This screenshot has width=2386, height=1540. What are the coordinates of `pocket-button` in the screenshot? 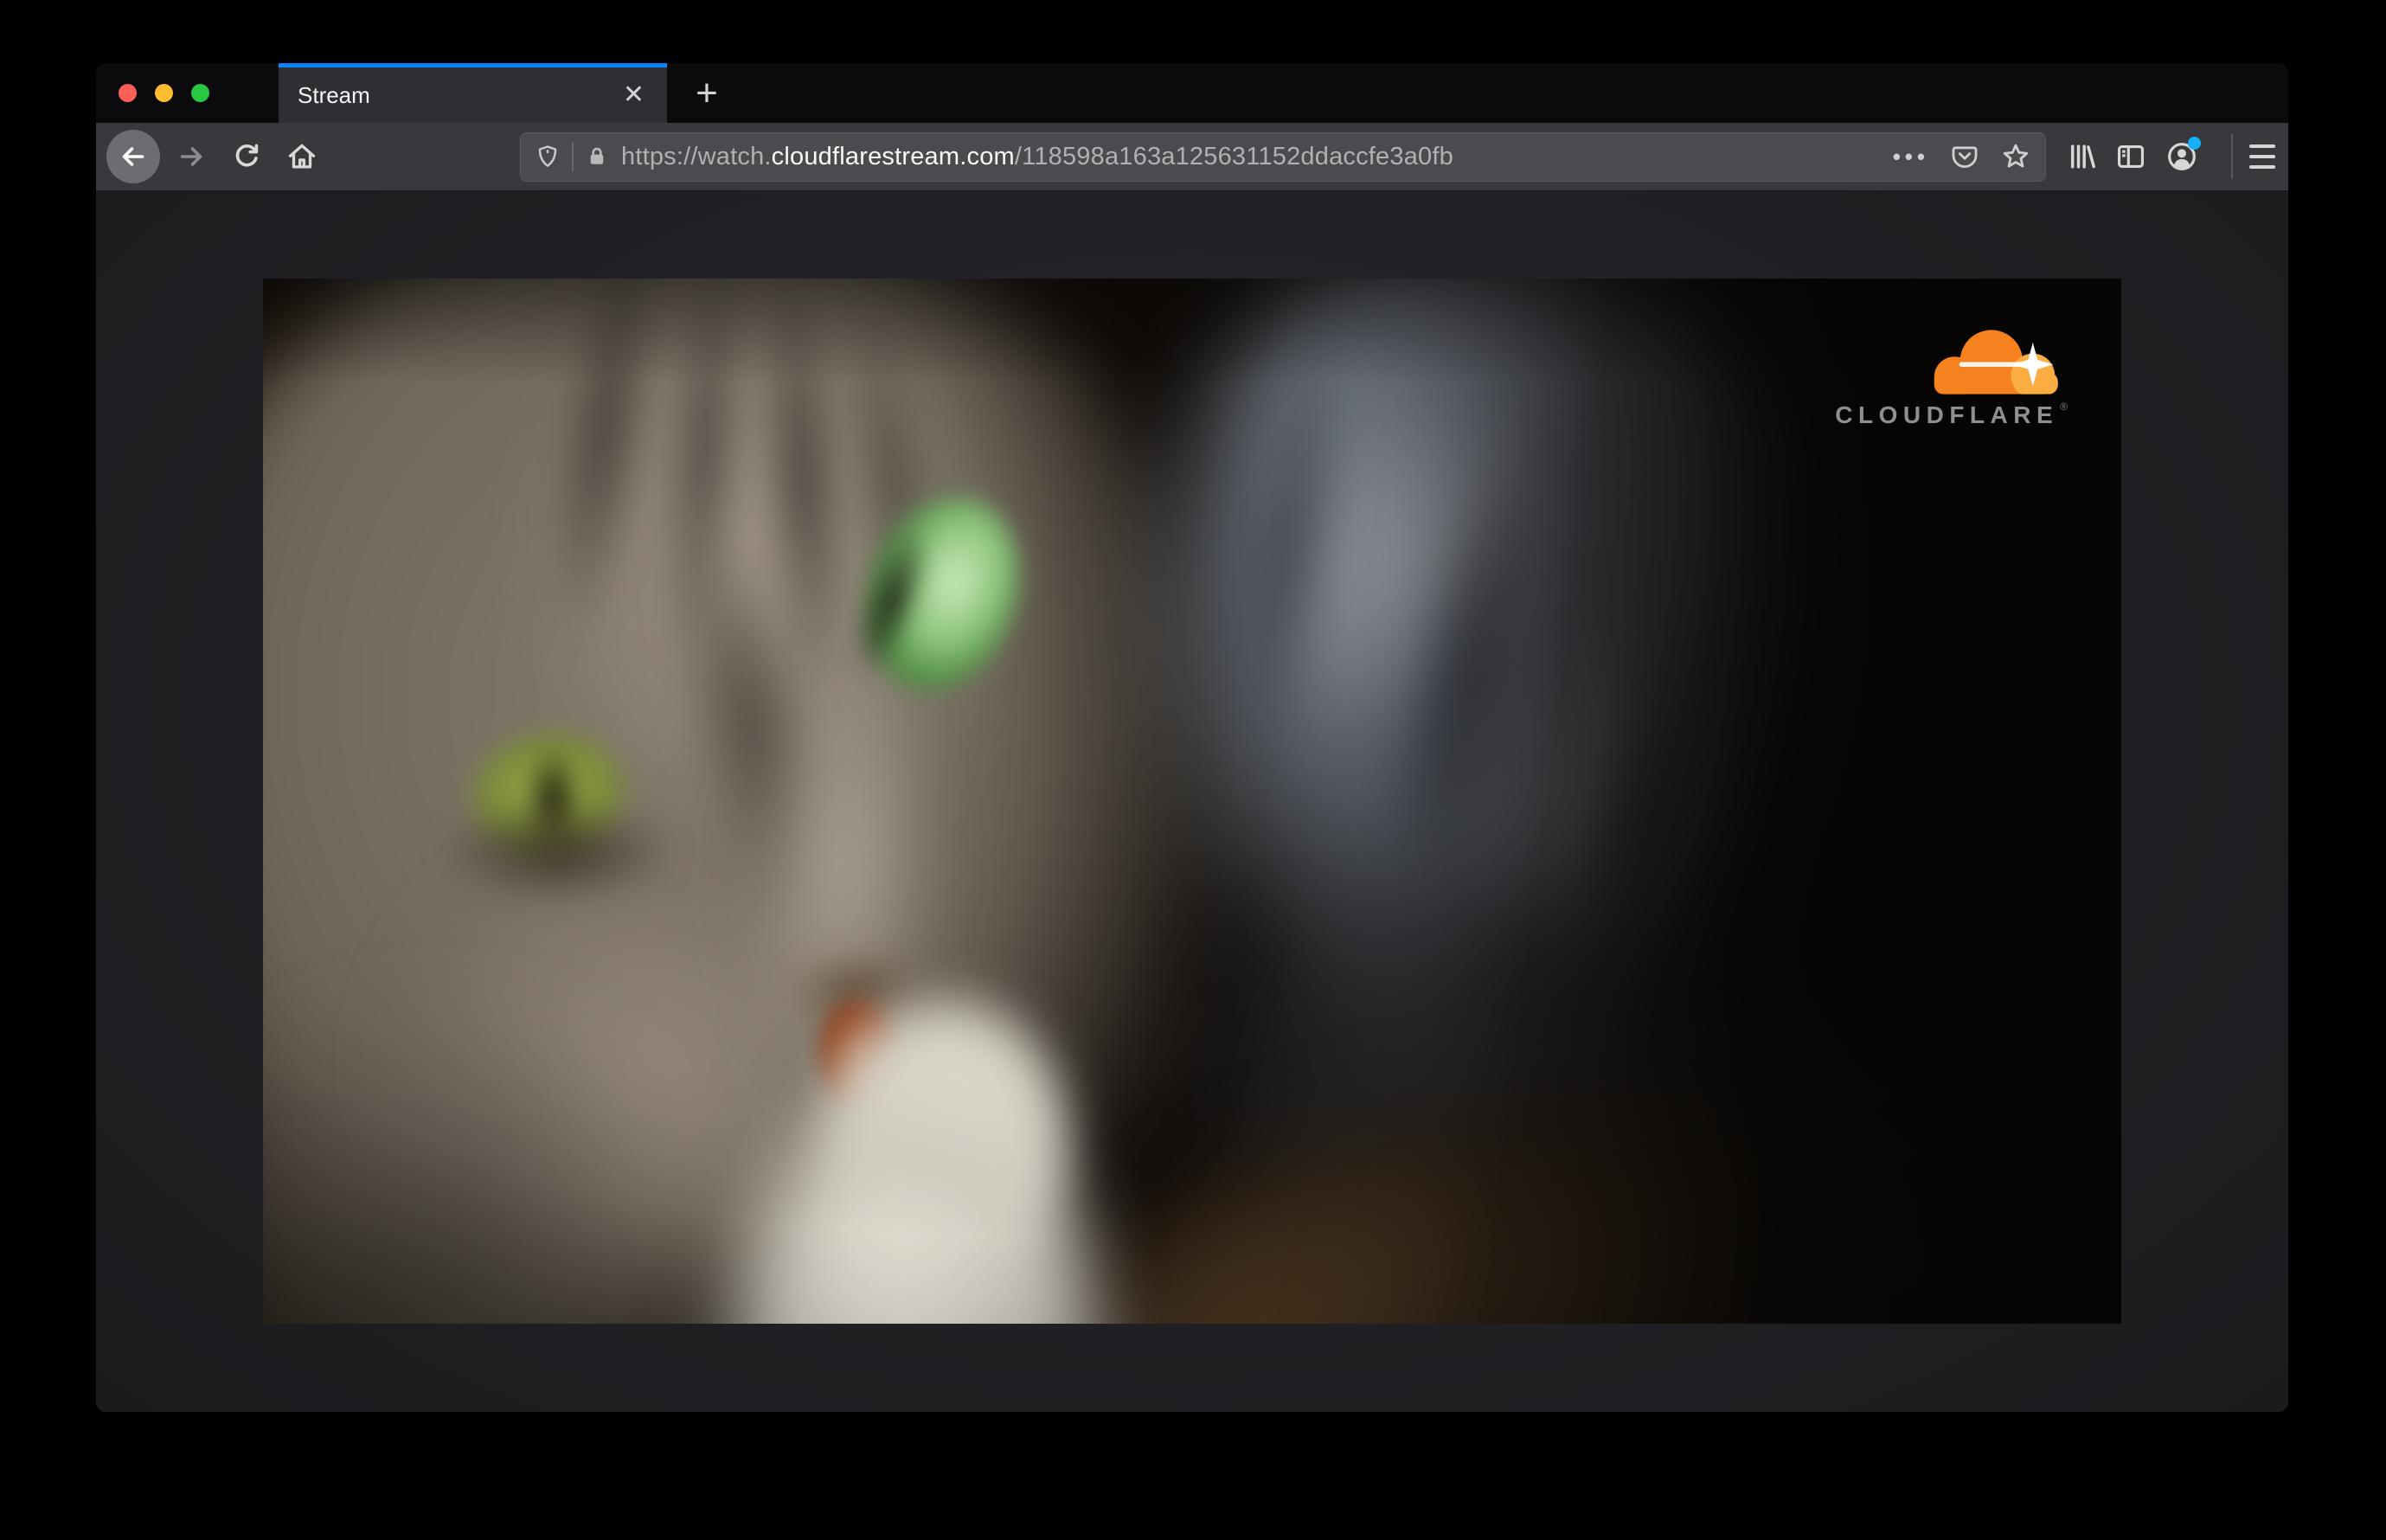 It's located at (1964, 156).